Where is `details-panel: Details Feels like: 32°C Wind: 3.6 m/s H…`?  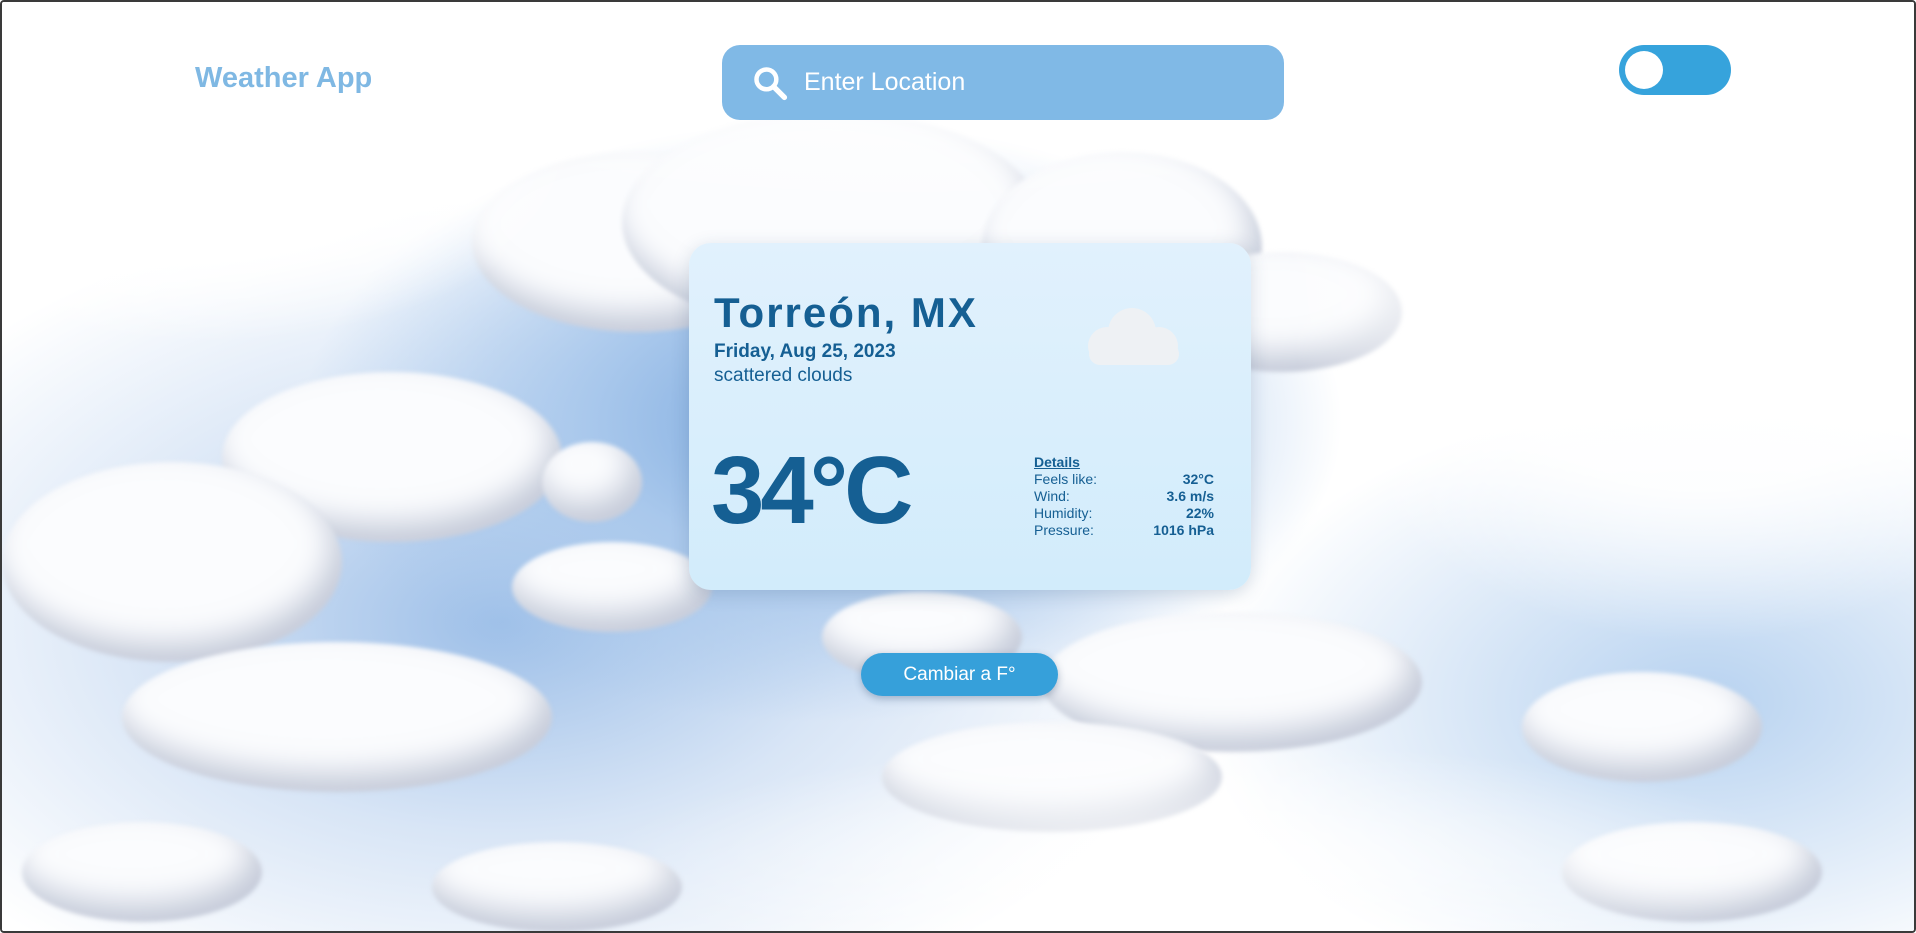
details-panel: Details Feels like: 32°C Wind: 3.6 m/s H… is located at coordinates (1124, 496).